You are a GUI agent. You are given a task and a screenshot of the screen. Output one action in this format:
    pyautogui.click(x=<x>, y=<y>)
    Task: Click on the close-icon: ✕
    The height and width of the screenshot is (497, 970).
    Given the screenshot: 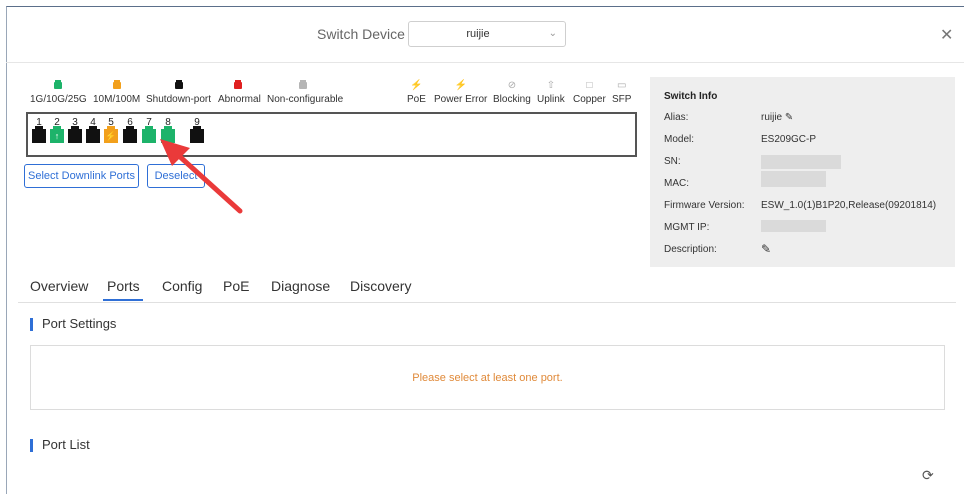 What is the action you would take?
    pyautogui.click(x=946, y=35)
    